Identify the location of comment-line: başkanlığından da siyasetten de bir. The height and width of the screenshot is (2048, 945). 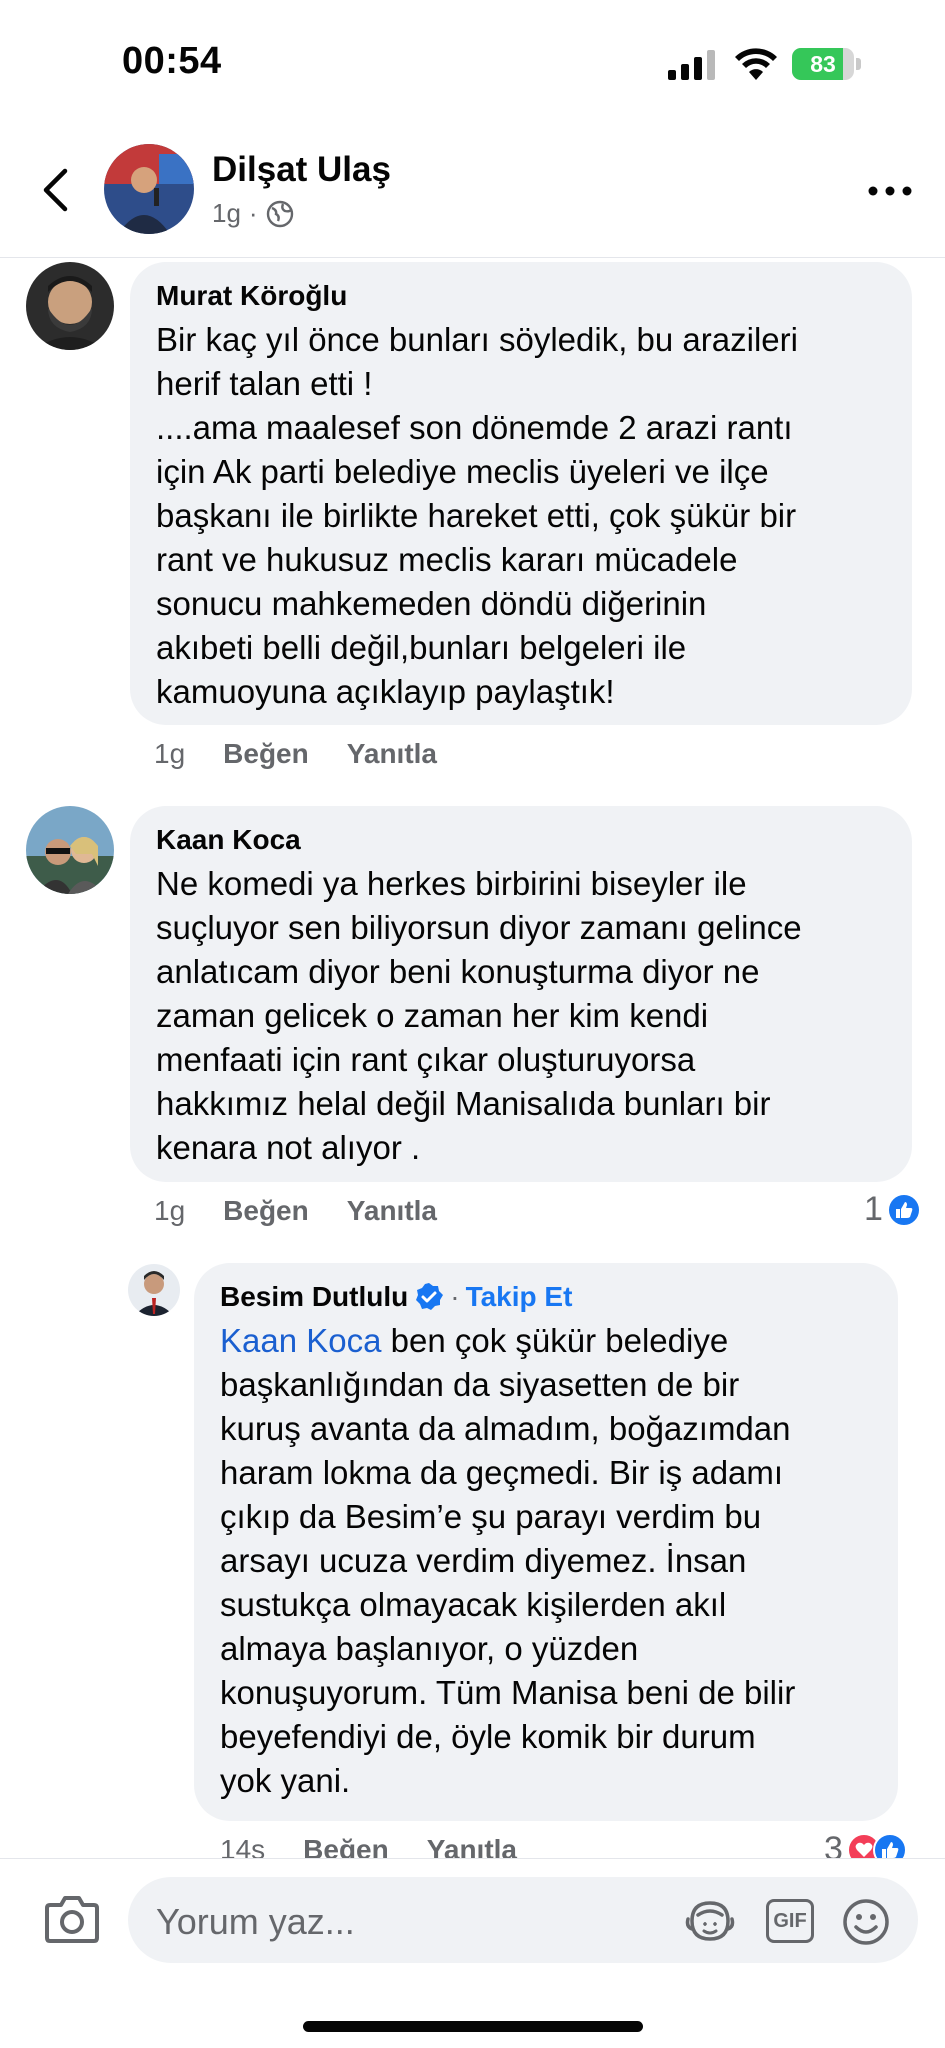
(480, 1384).